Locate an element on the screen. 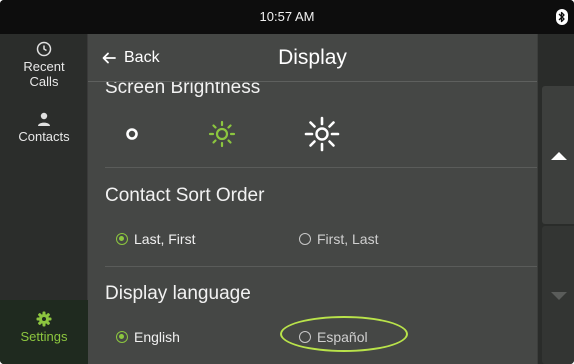  brightness-high-icon is located at coordinates (322, 134).